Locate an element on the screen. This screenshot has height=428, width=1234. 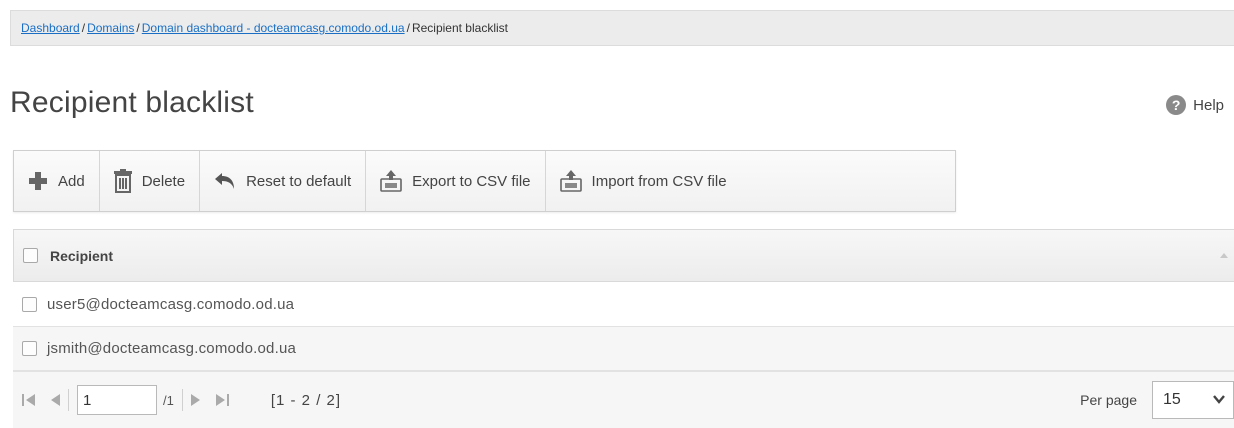
recipient-column-header: Recipient is located at coordinates (81, 256).